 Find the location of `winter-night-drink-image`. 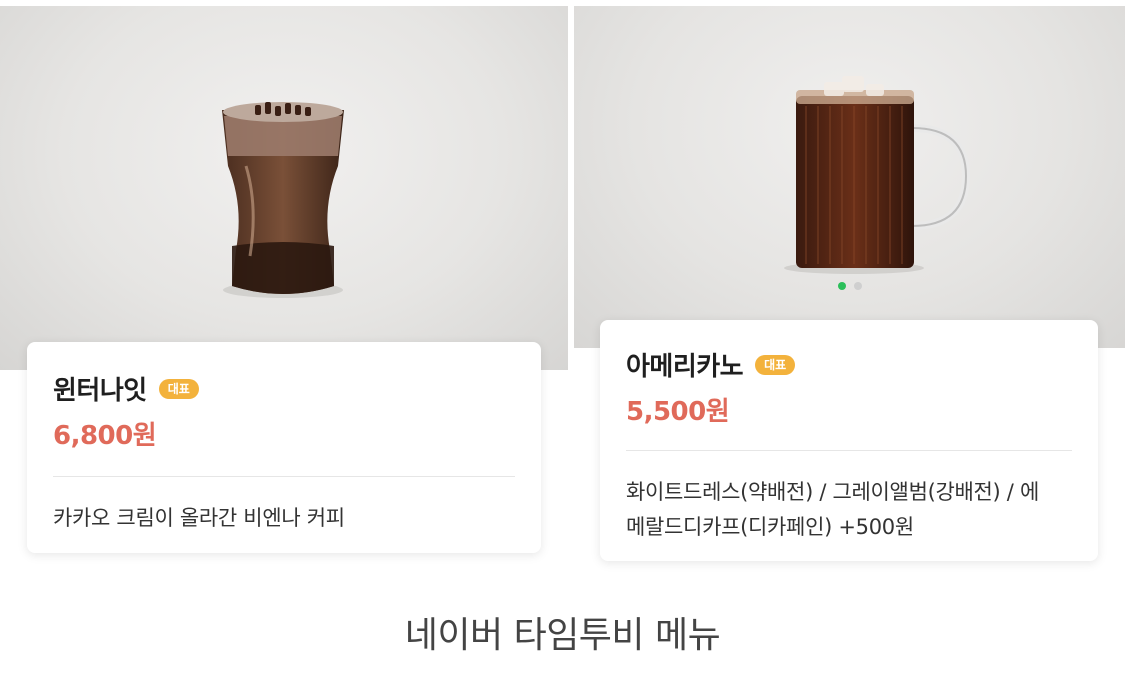

winter-night-drink-image is located at coordinates (283, 200).